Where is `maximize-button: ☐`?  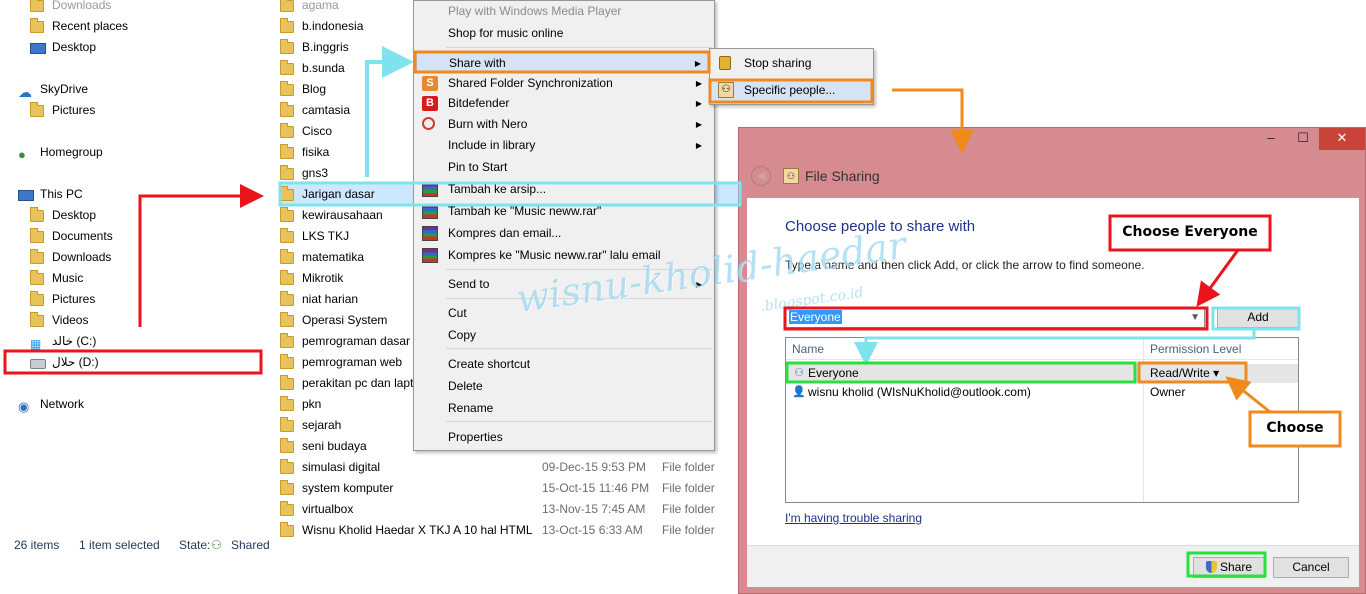 maximize-button: ☐ is located at coordinates (1303, 139).